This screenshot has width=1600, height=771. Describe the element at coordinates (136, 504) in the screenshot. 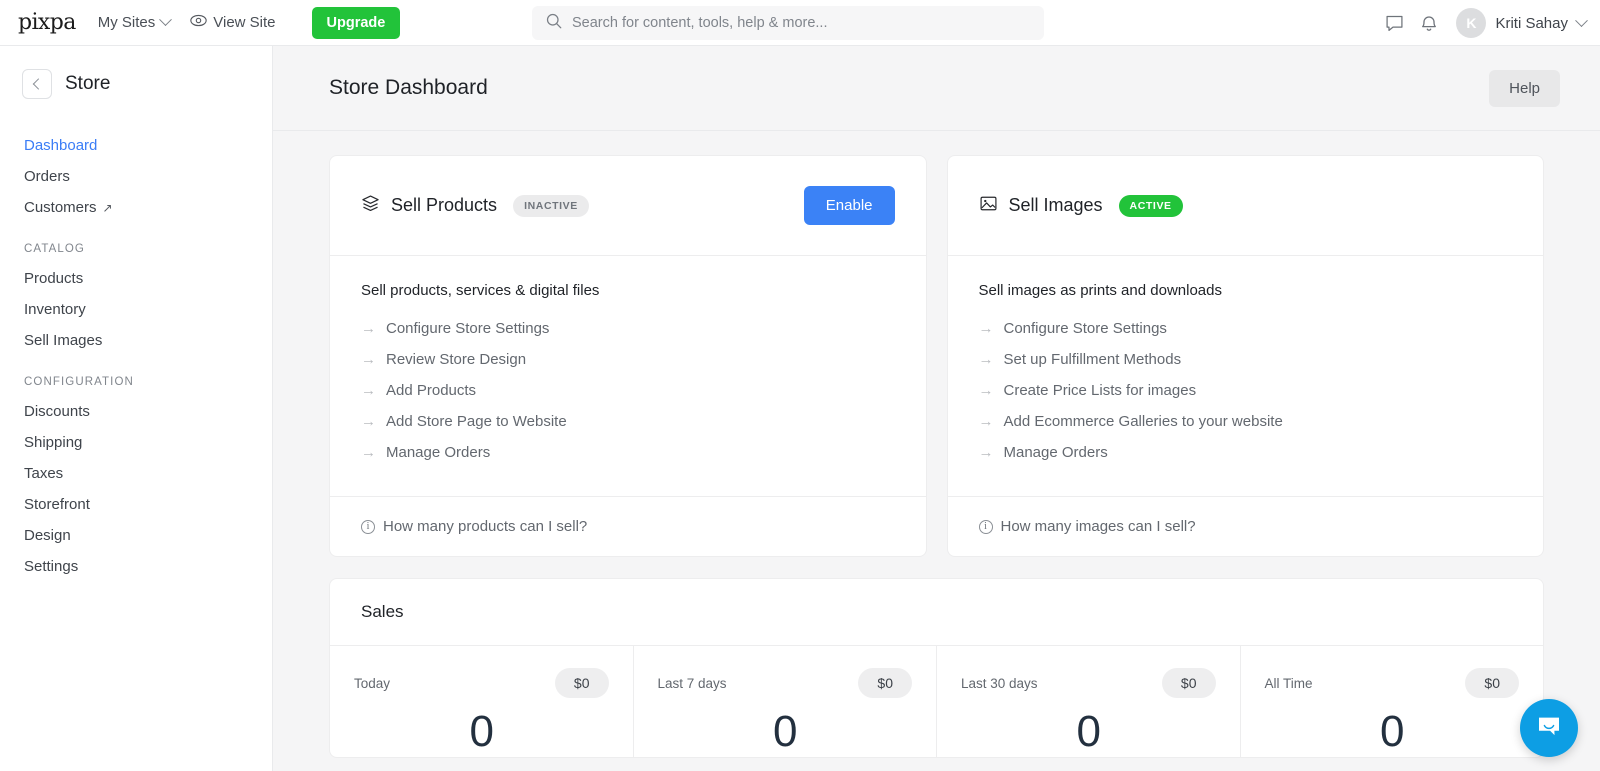

I see `sidebar-item-storefront: Storefront` at that location.